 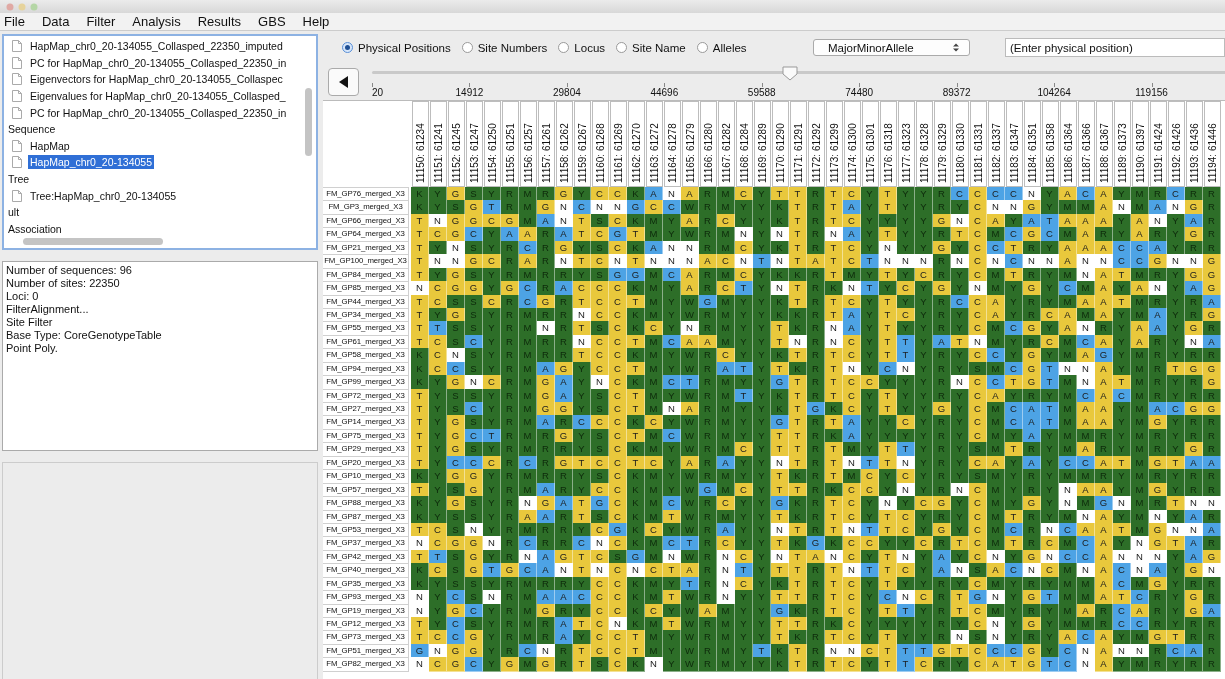 What do you see at coordinates (891, 47) in the screenshot?
I see `color-mode-dropdown: MajorMinorAllele` at bounding box center [891, 47].